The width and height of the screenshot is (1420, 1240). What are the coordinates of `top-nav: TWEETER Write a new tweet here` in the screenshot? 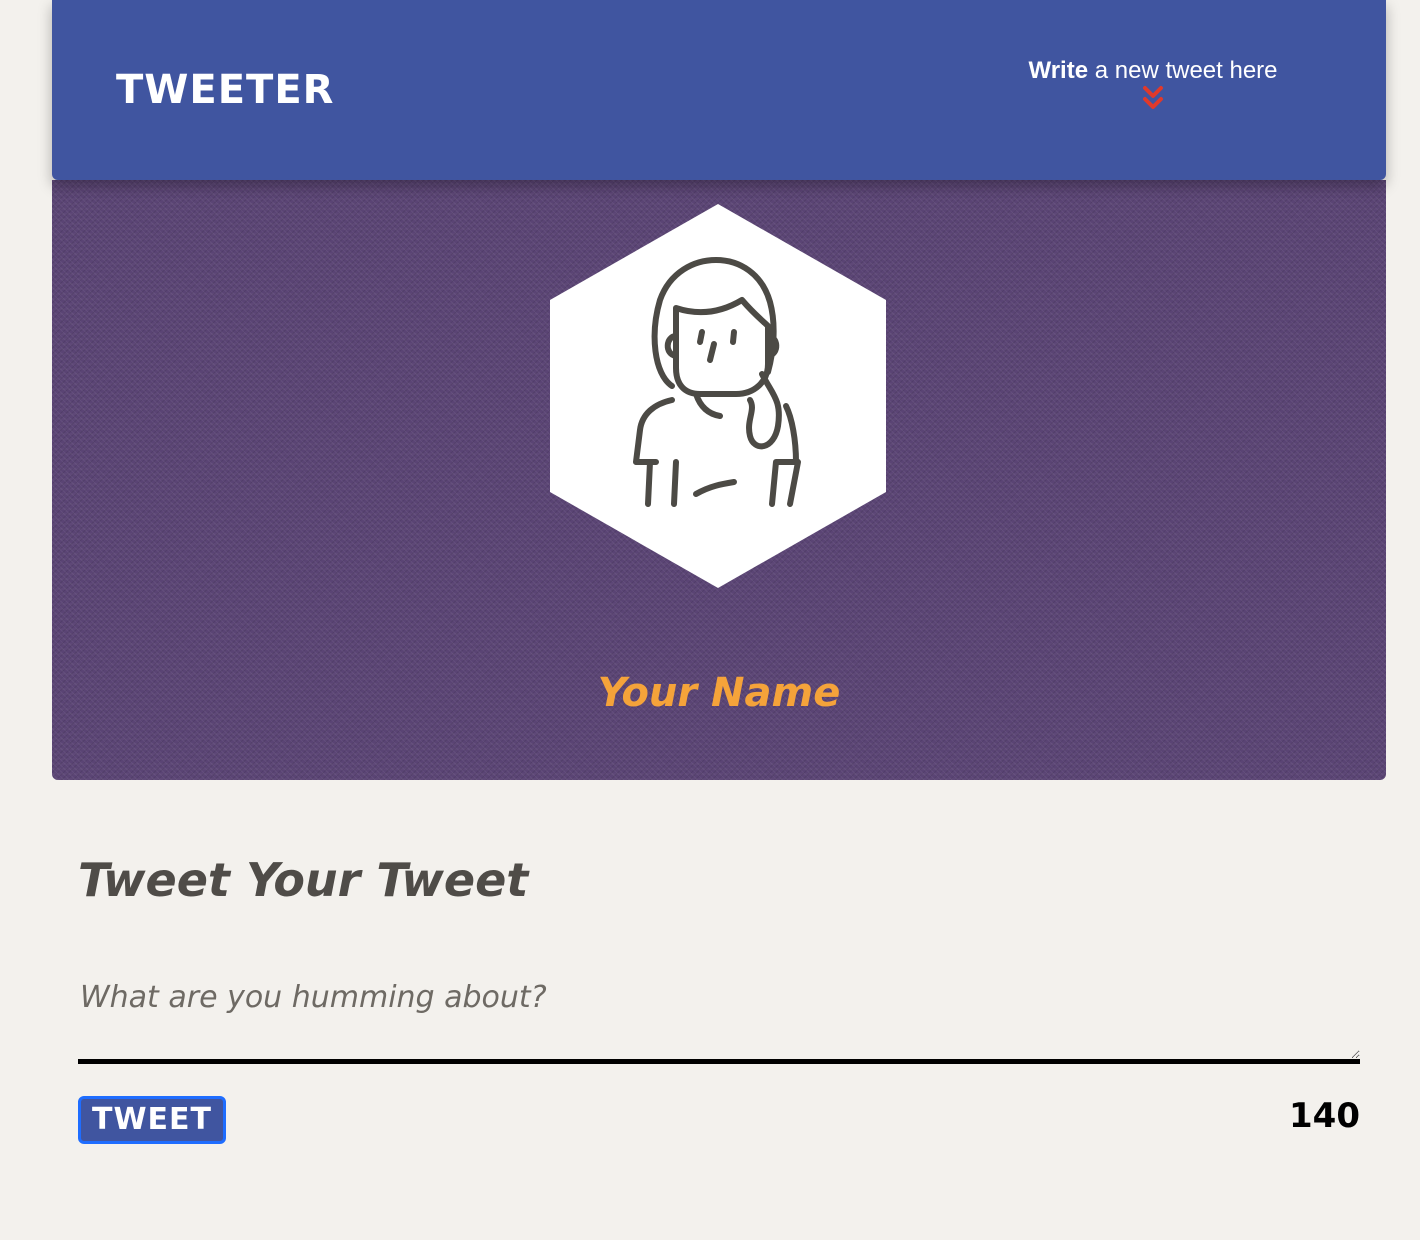 It's located at (719, 90).